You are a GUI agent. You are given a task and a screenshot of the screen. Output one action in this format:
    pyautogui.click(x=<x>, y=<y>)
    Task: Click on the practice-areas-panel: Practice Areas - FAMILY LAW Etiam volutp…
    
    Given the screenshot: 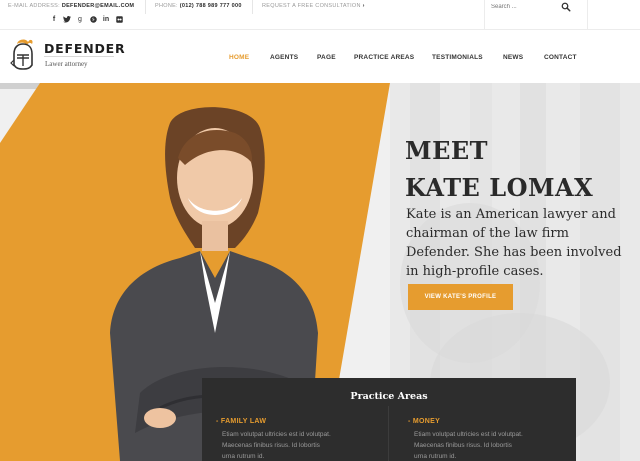 What is the action you would take?
    pyautogui.click(x=389, y=419)
    